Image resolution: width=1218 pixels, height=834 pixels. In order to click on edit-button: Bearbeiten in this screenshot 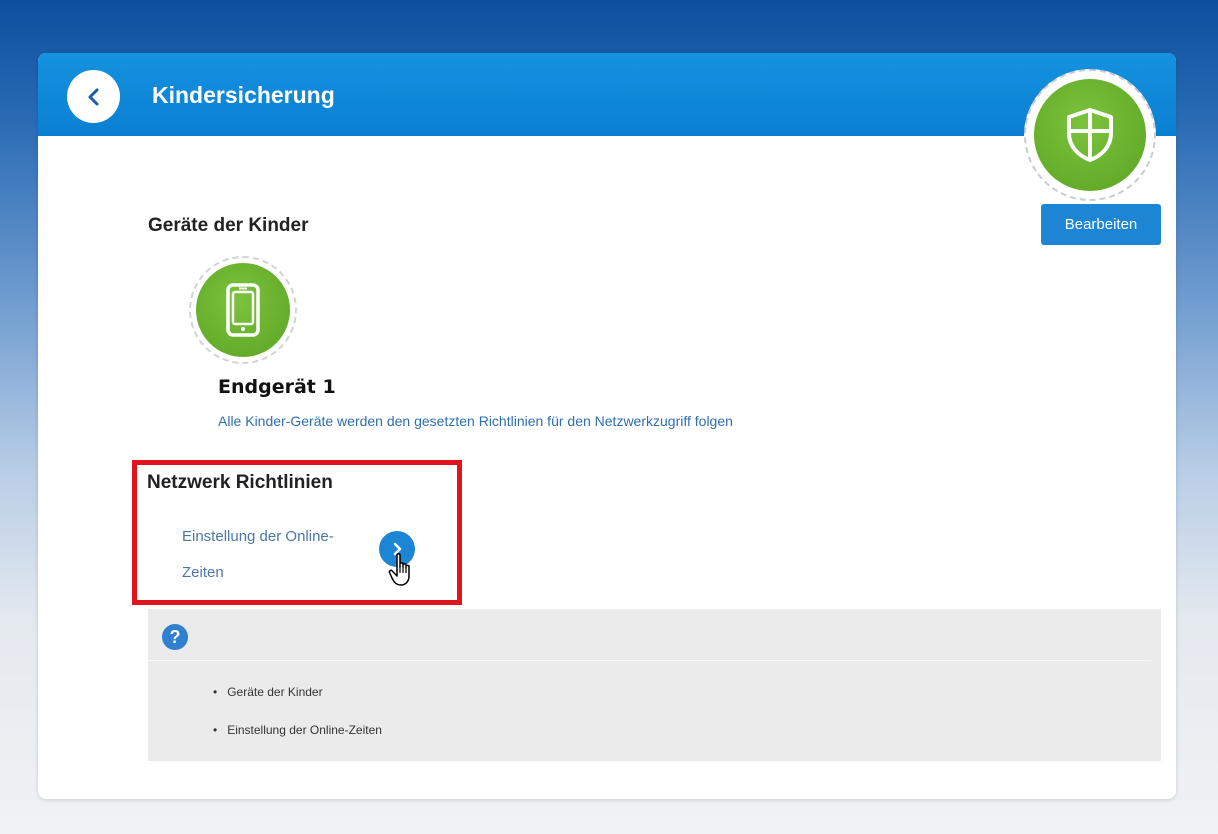, I will do `click(1101, 224)`.